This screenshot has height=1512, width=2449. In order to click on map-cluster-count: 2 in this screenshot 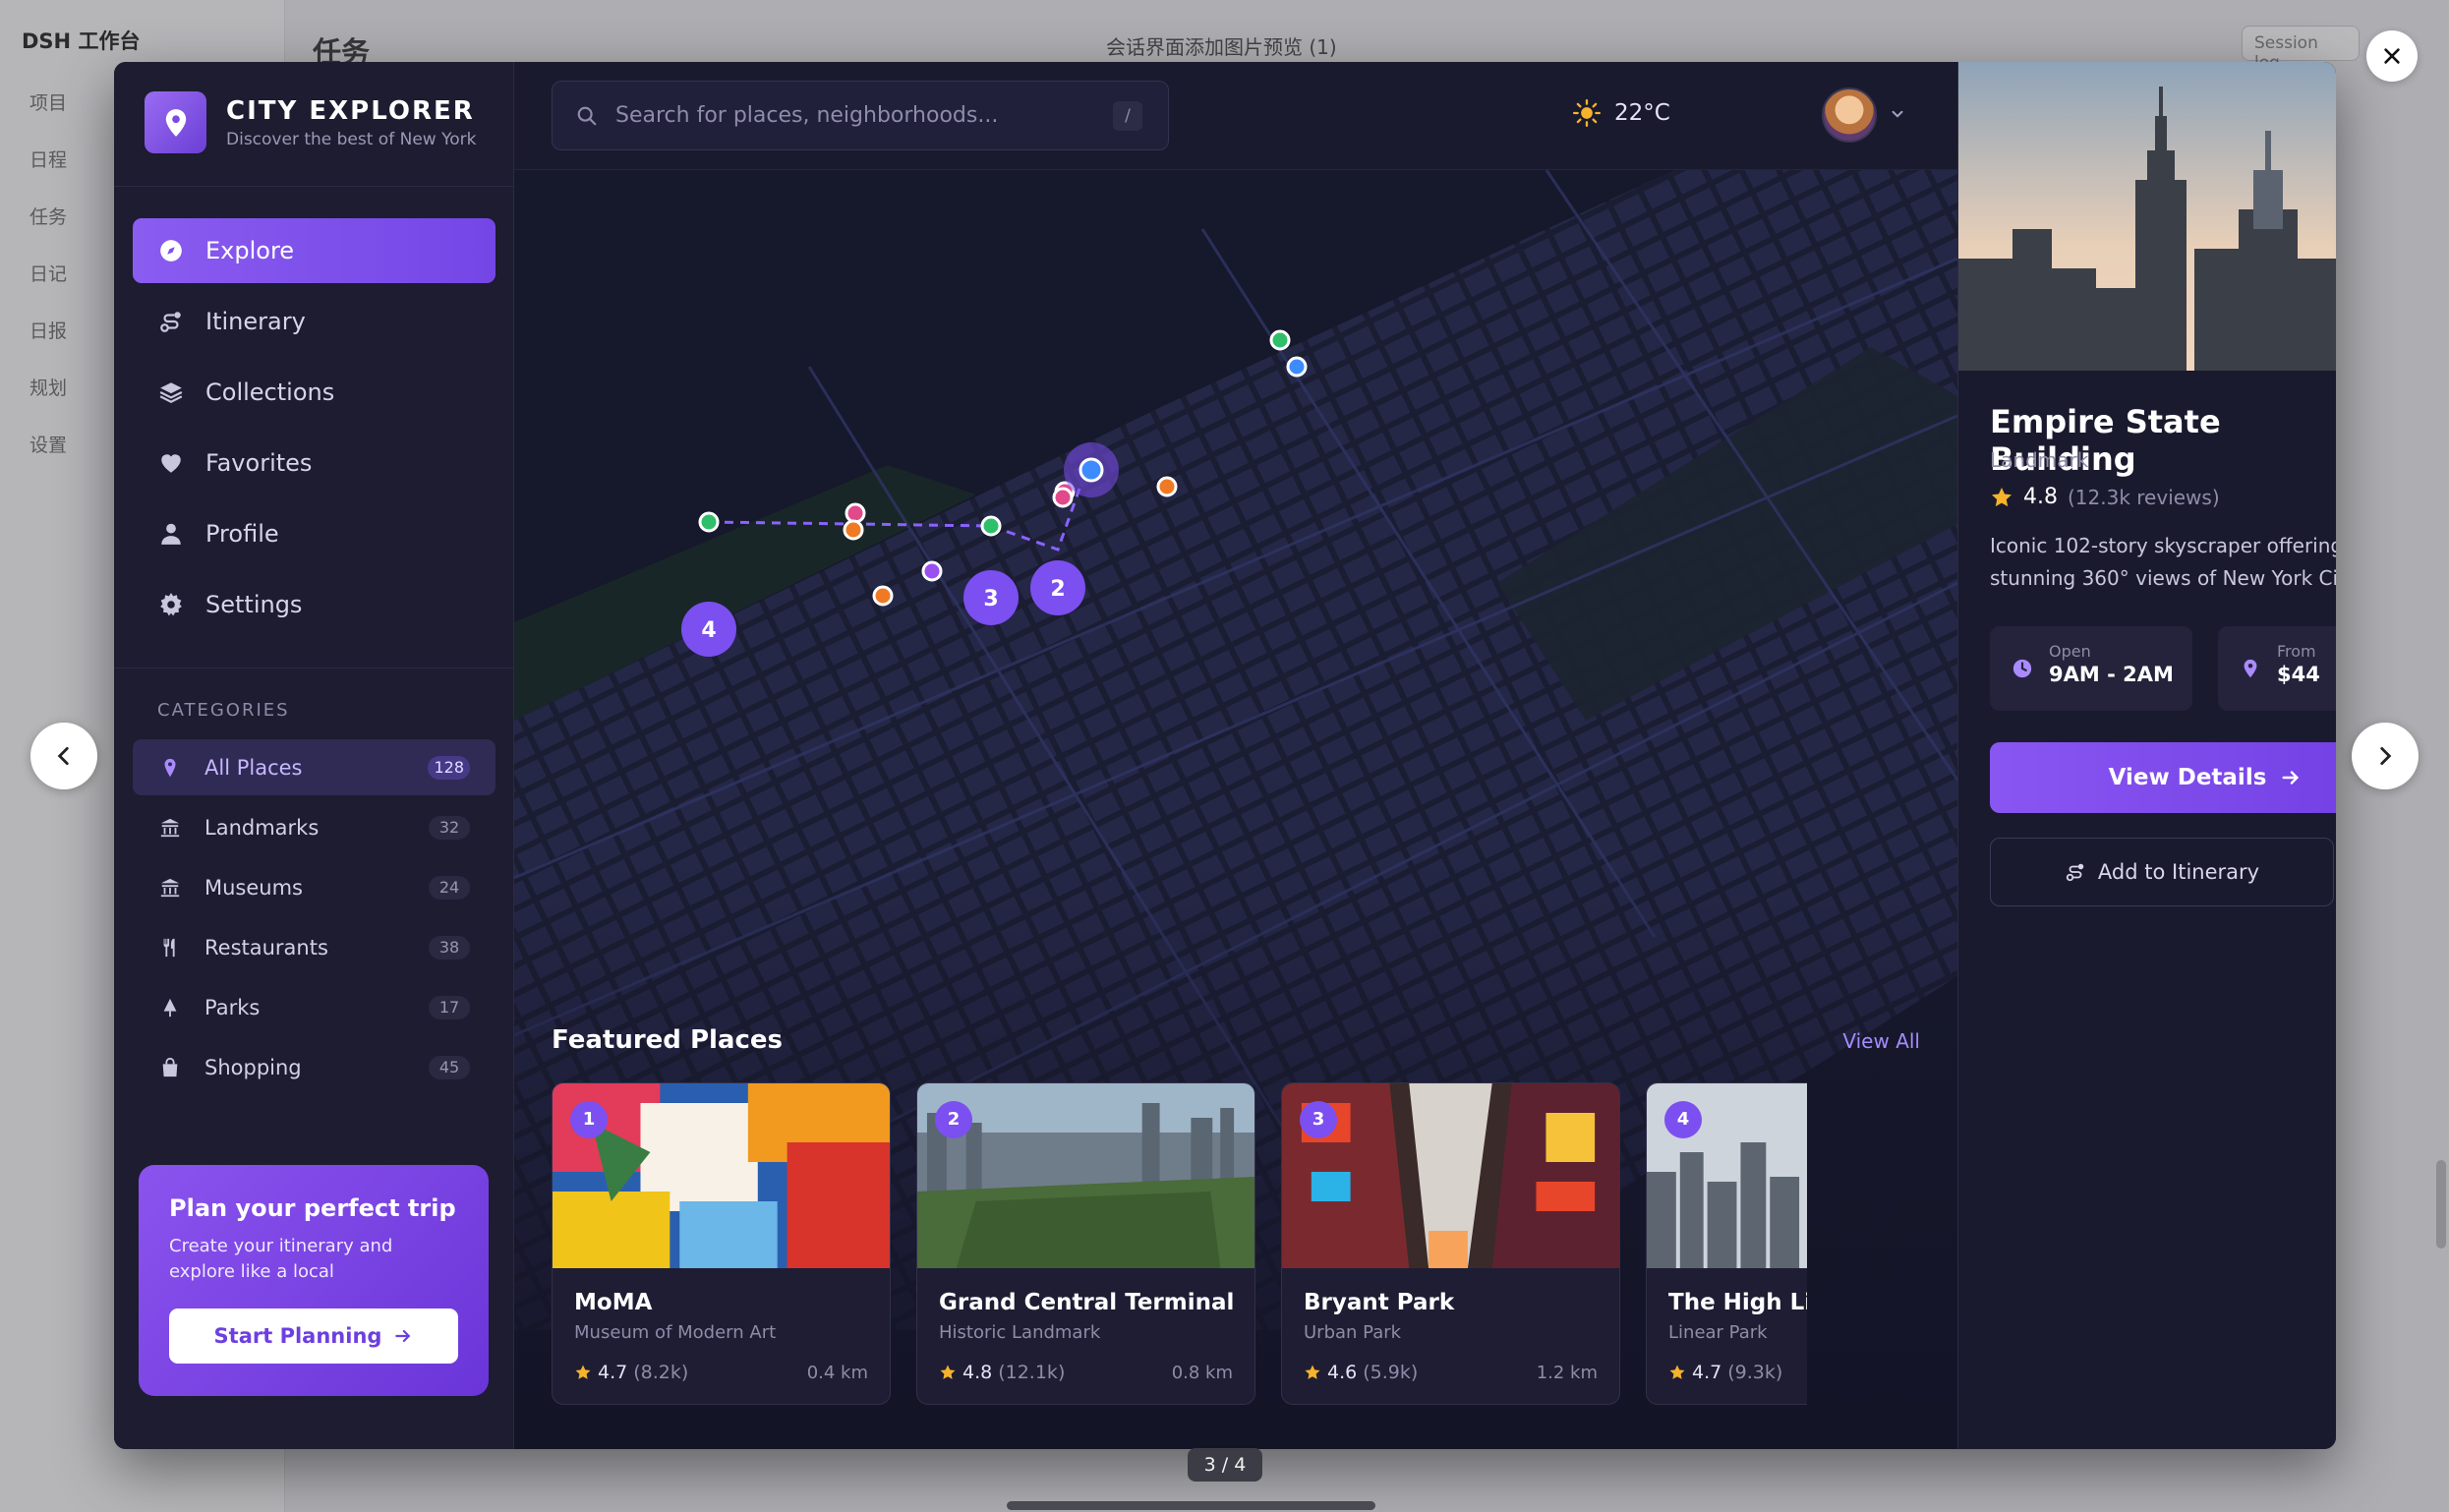, I will do `click(1057, 589)`.